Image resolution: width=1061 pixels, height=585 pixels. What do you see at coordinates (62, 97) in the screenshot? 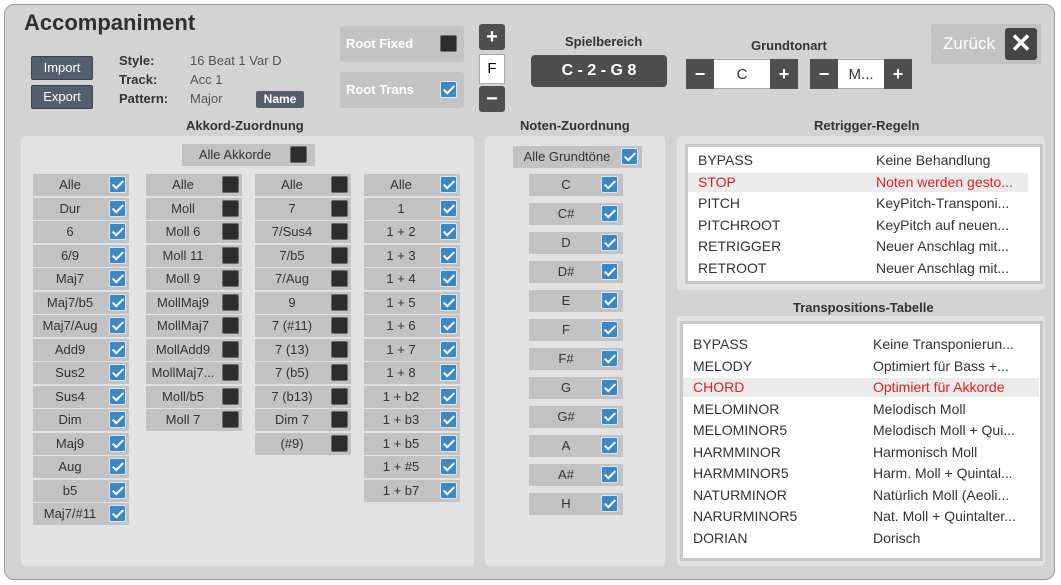
I see `export-button: Export` at bounding box center [62, 97].